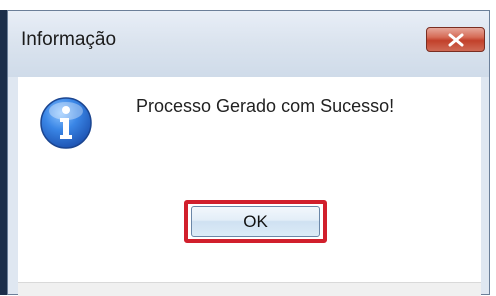  I want to click on close-button, so click(455, 39).